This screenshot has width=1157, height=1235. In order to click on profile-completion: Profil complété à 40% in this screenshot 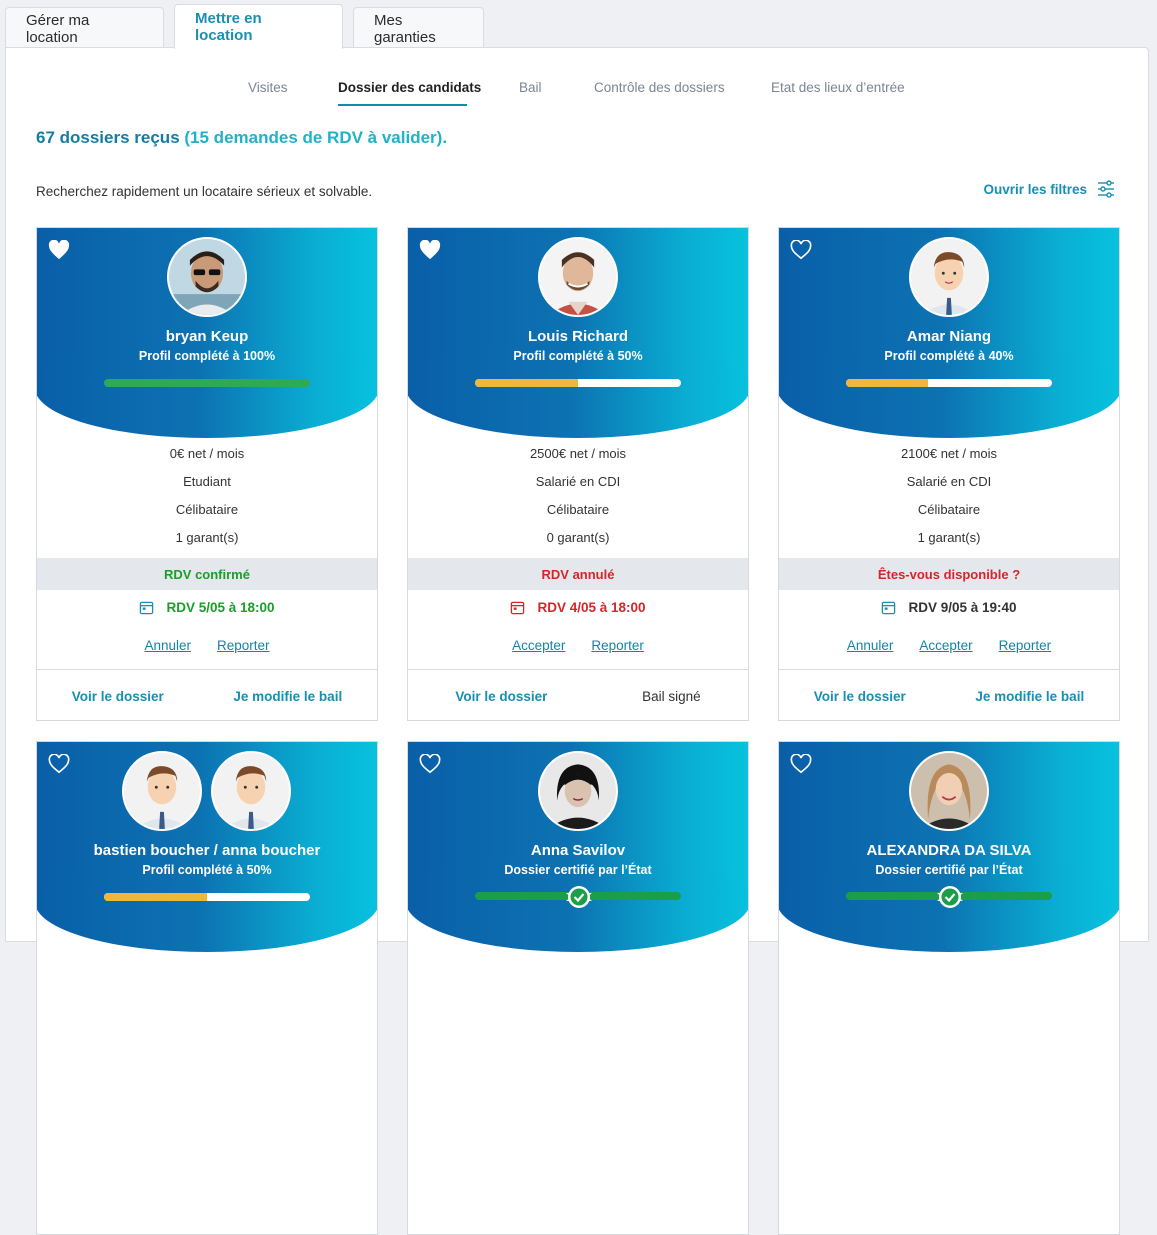, I will do `click(949, 356)`.